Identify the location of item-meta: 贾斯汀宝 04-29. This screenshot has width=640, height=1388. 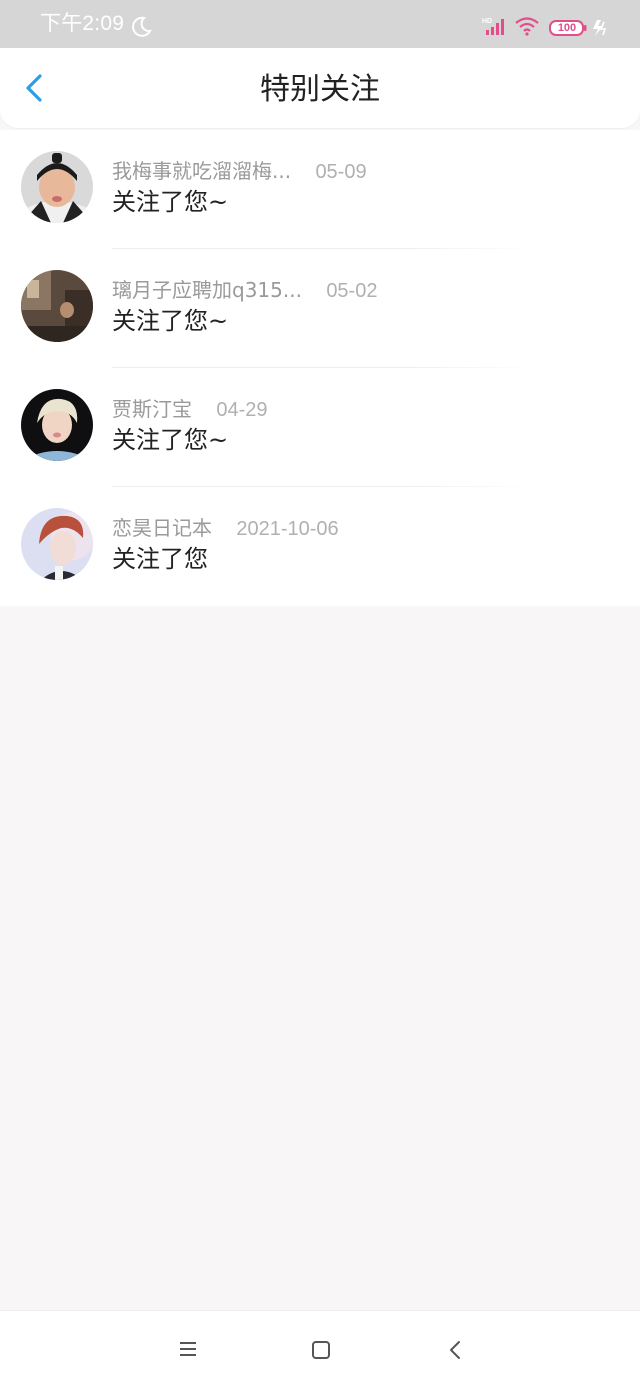
(190, 409).